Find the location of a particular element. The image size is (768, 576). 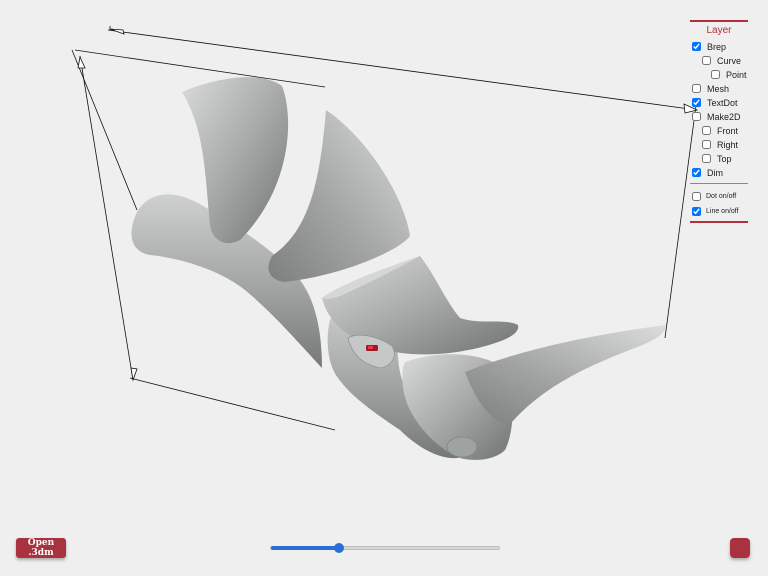

layer-row-make2d: Make2D is located at coordinates (719, 117).